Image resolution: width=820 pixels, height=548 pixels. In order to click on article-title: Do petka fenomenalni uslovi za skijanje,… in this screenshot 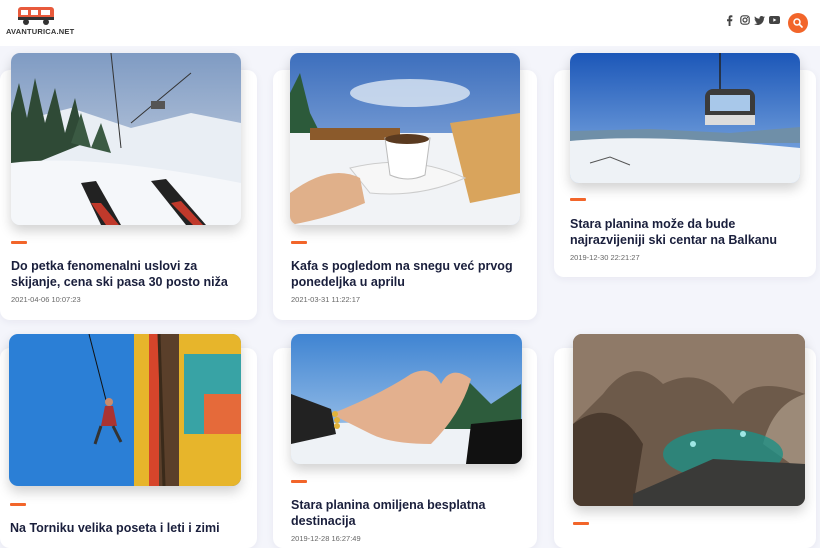, I will do `click(126, 274)`.